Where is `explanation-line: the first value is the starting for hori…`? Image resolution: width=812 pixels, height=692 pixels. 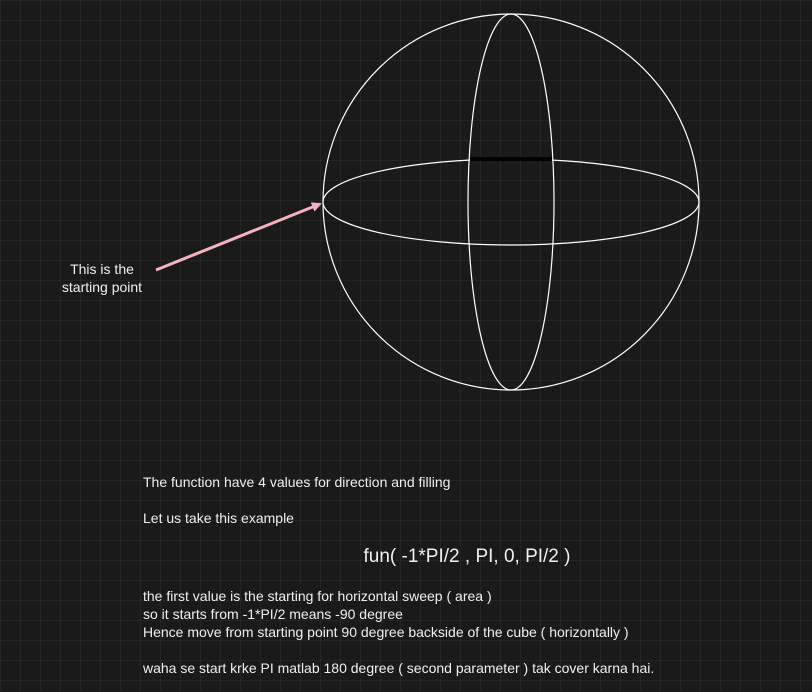
explanation-line: the first value is the starting for hori… is located at coordinates (317, 596).